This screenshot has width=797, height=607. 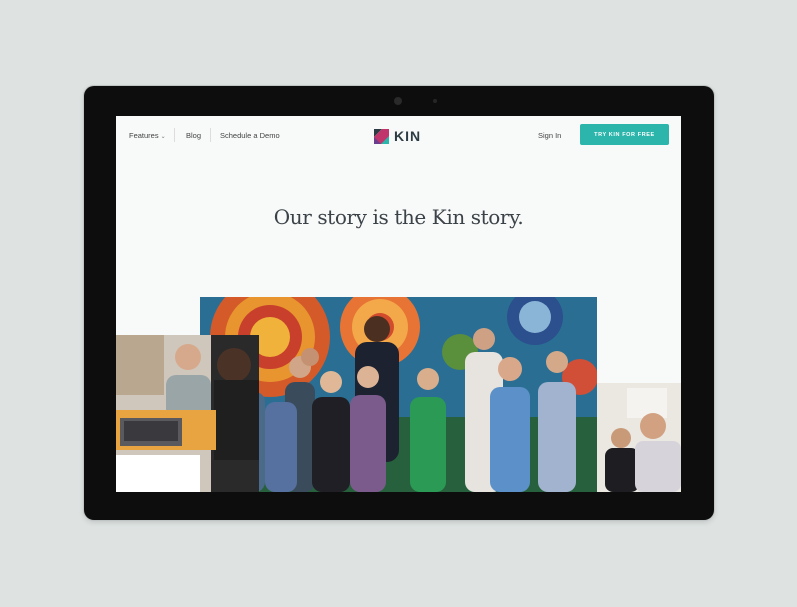 What do you see at coordinates (187, 413) in the screenshot?
I see `laptop-photo` at bounding box center [187, 413].